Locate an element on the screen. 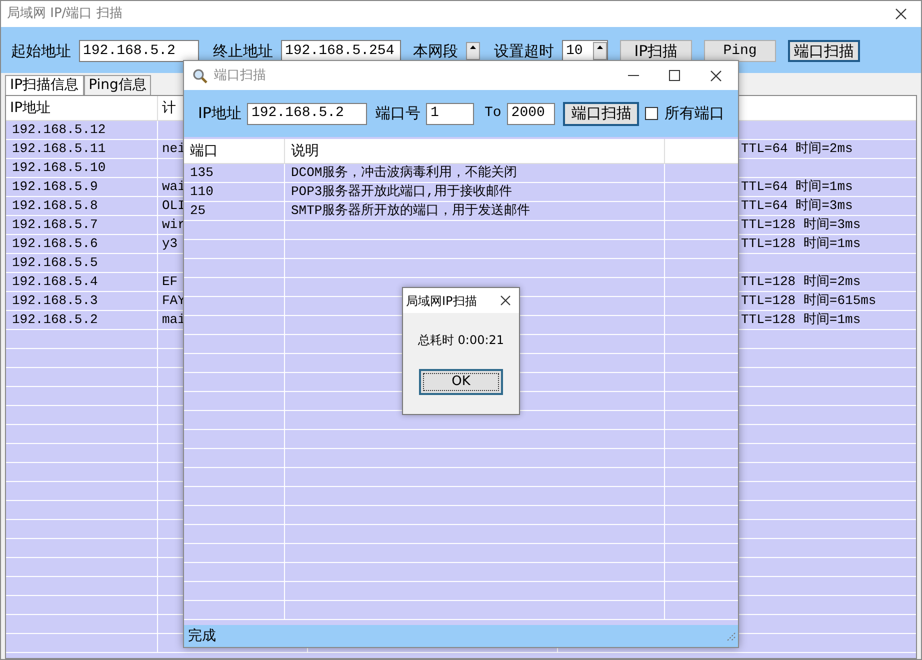 The width and height of the screenshot is (922, 660). table-cell-text: 192.168.5.11 is located at coordinates (59, 149).